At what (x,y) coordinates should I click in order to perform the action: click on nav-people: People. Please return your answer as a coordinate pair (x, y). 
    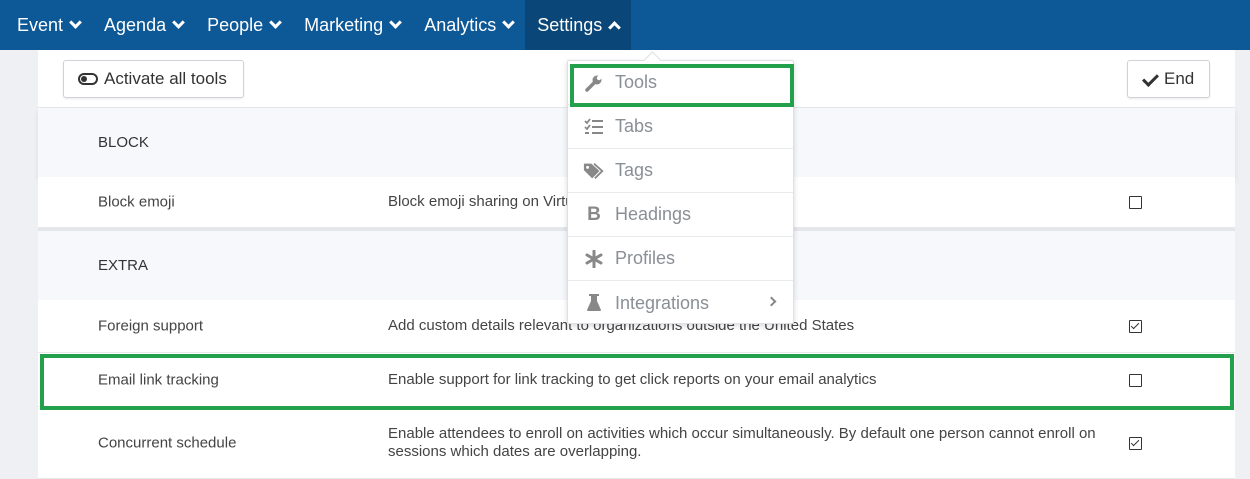
    Looking at the image, I should click on (243, 25).